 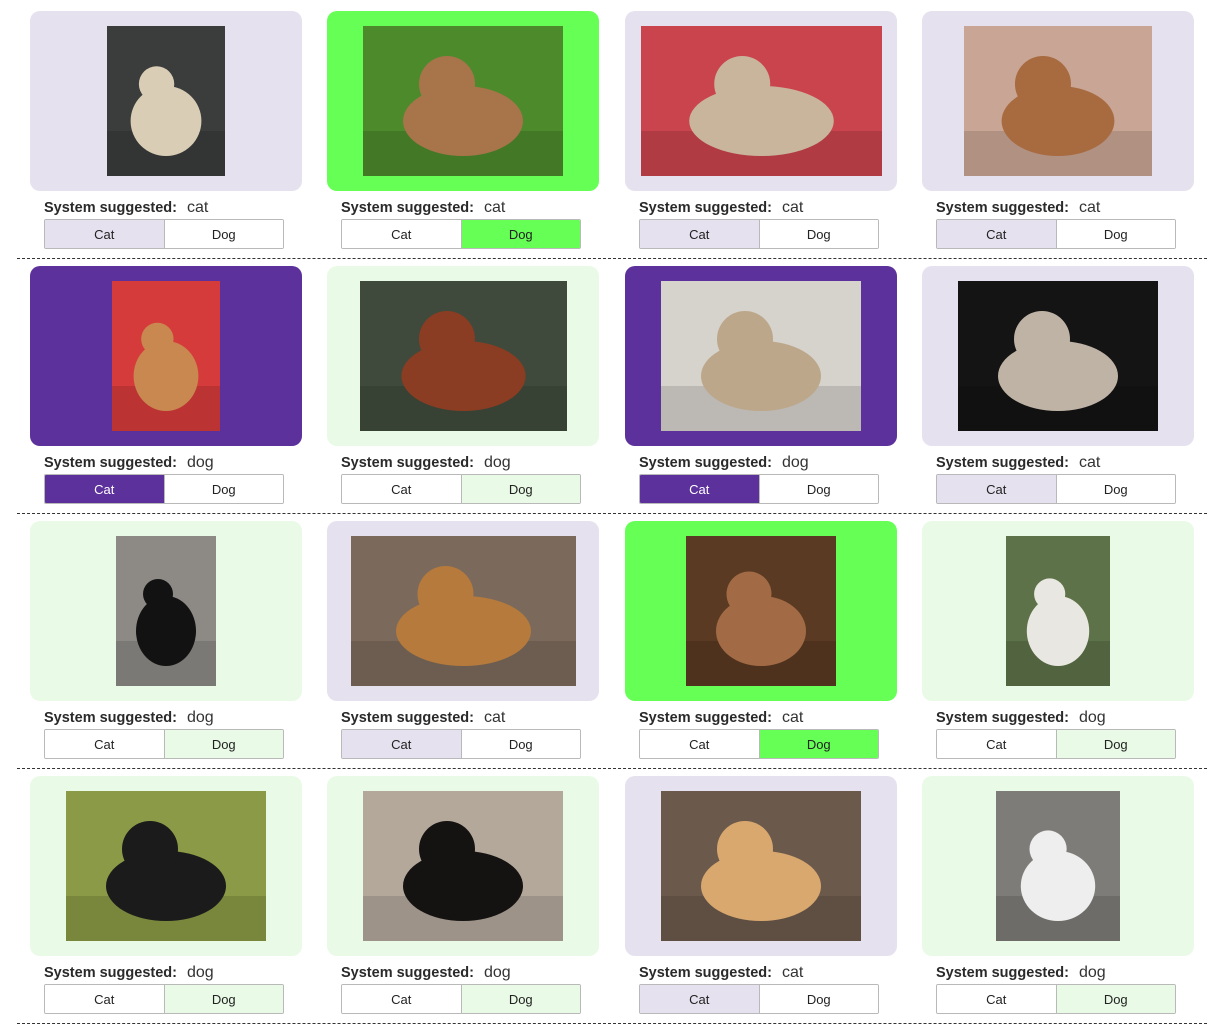 What do you see at coordinates (761, 356) in the screenshot?
I see `pug-on-tile-floor-photo` at bounding box center [761, 356].